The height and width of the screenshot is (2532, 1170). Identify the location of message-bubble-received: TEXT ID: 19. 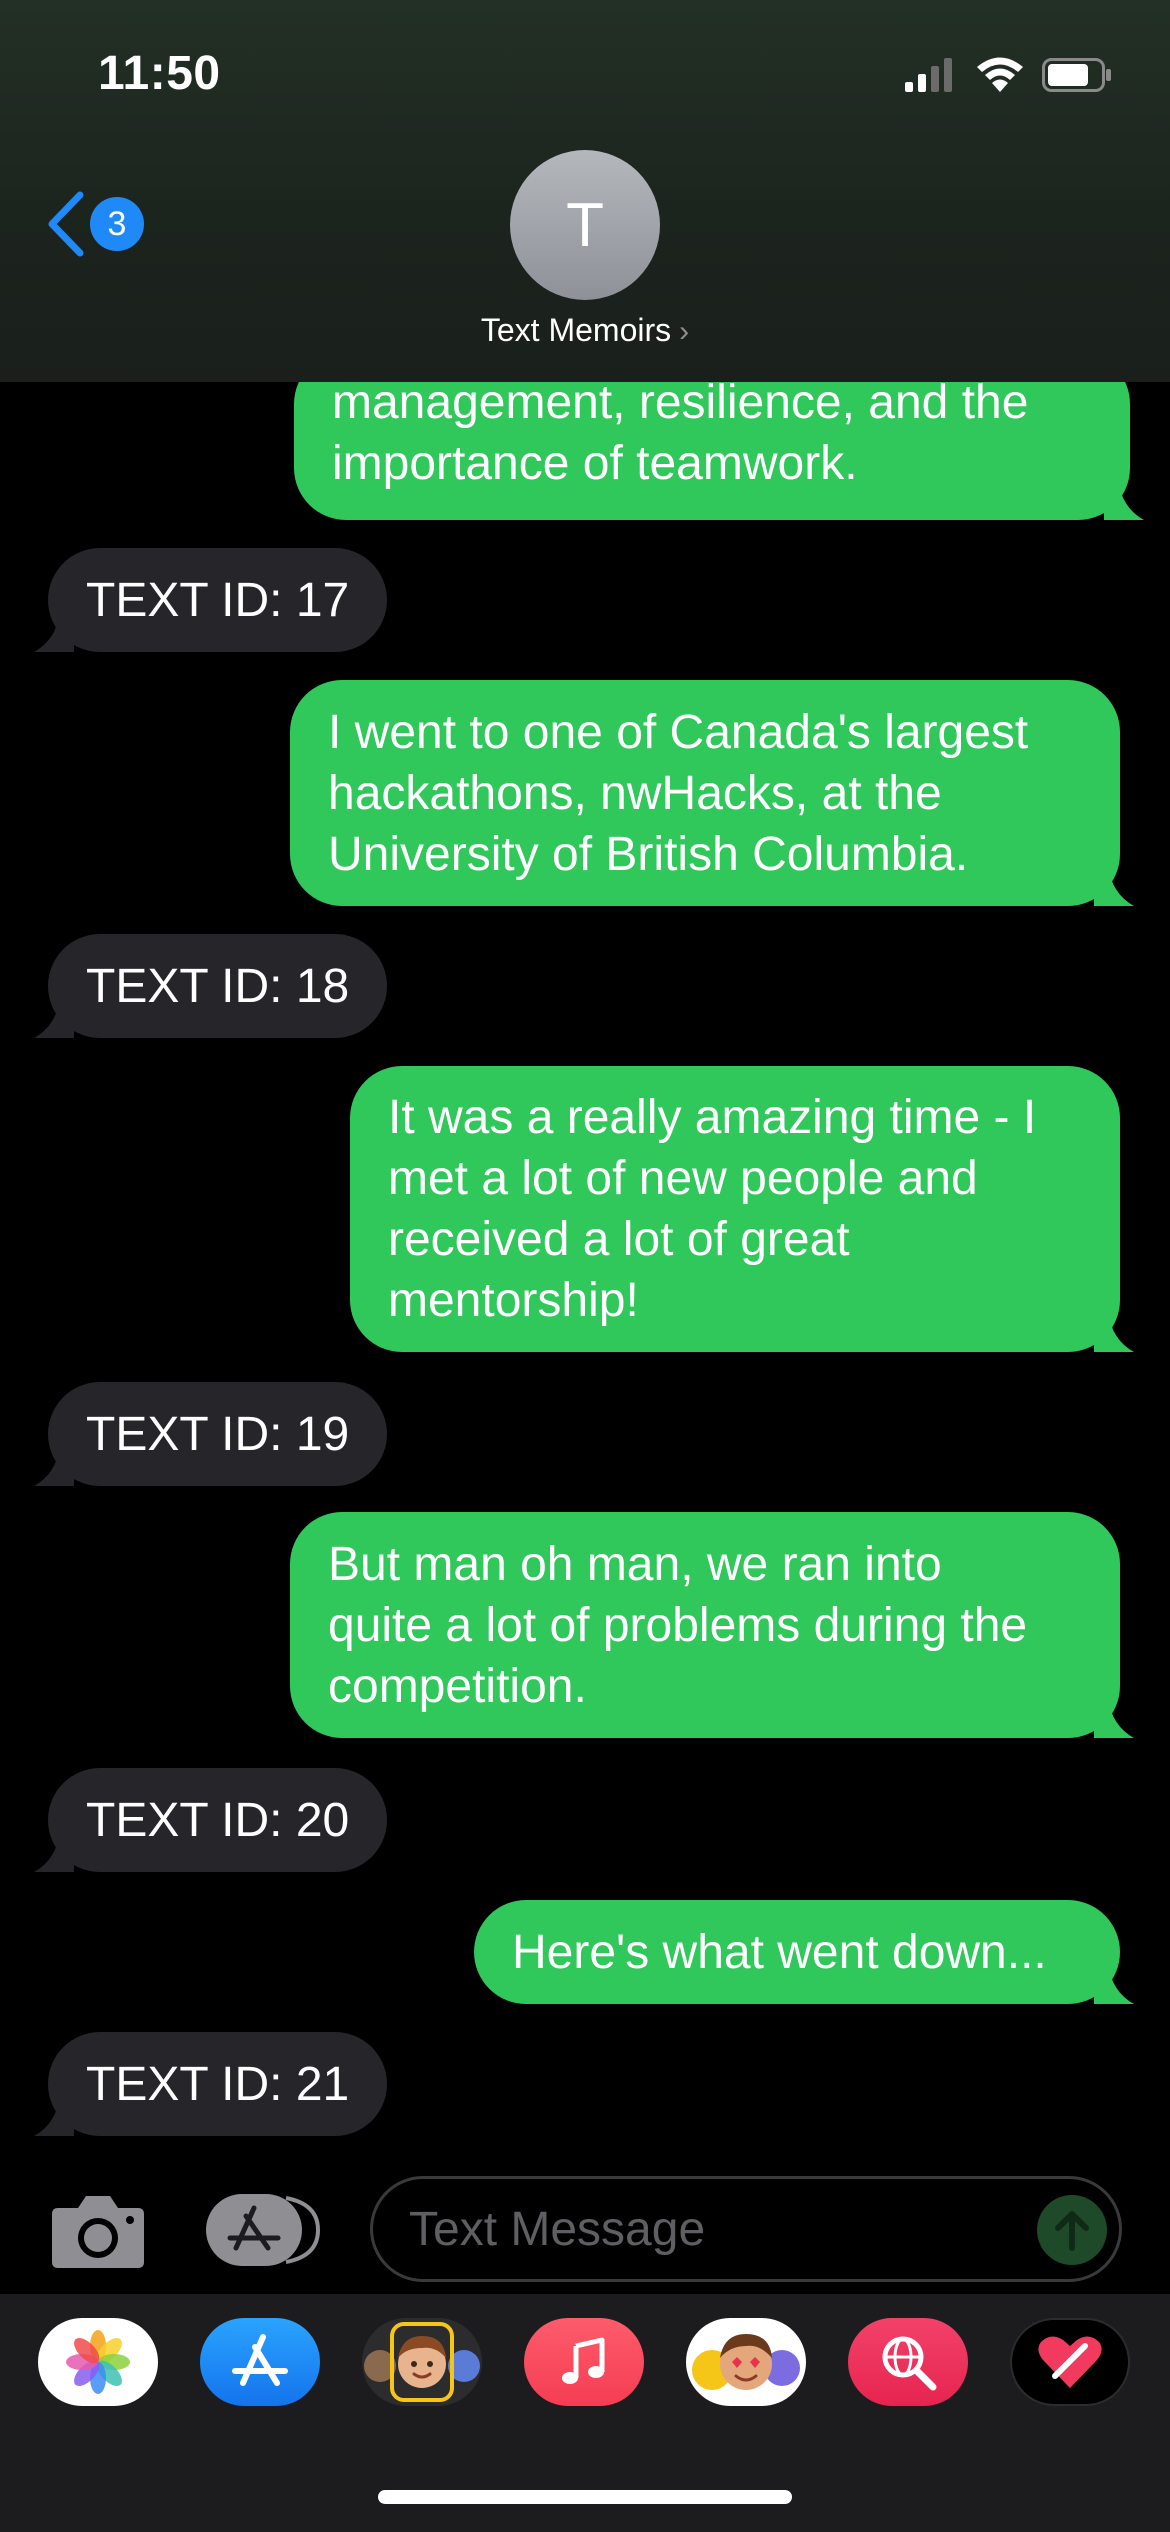
(211, 1434).